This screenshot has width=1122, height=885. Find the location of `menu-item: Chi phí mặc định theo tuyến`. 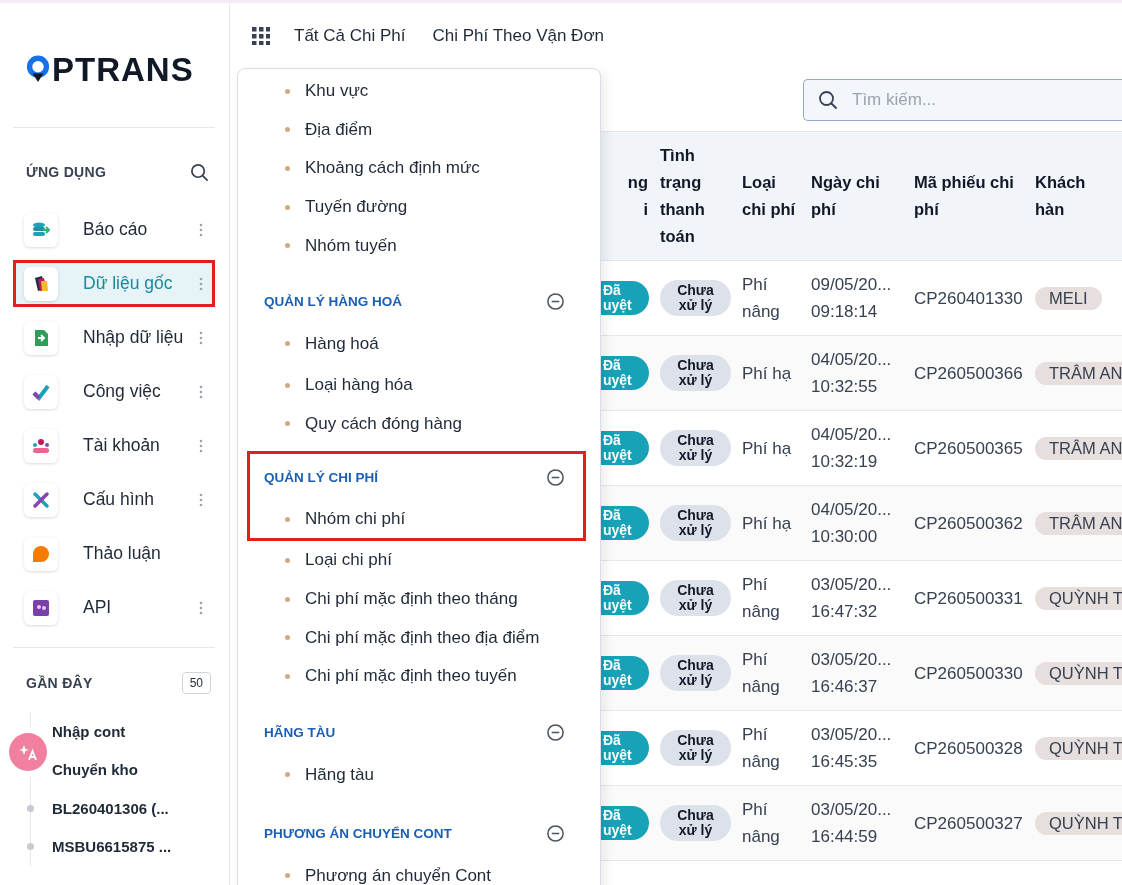

menu-item: Chi phí mặc định theo tuyến is located at coordinates (411, 676).